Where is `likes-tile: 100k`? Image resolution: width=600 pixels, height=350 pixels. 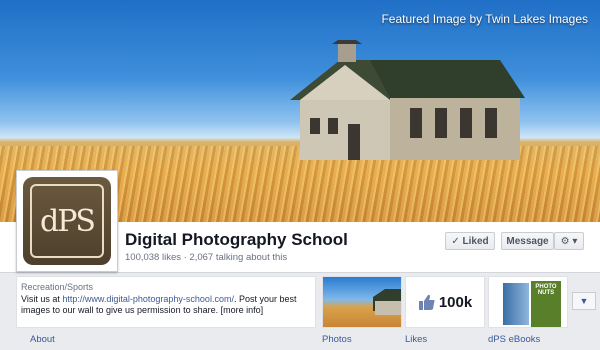 likes-tile: 100k is located at coordinates (445, 302).